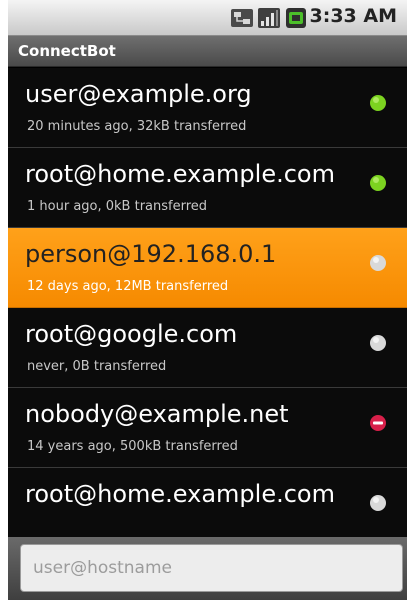 This screenshot has width=407, height=600. I want to click on host-name: user@example.org, so click(138, 94).